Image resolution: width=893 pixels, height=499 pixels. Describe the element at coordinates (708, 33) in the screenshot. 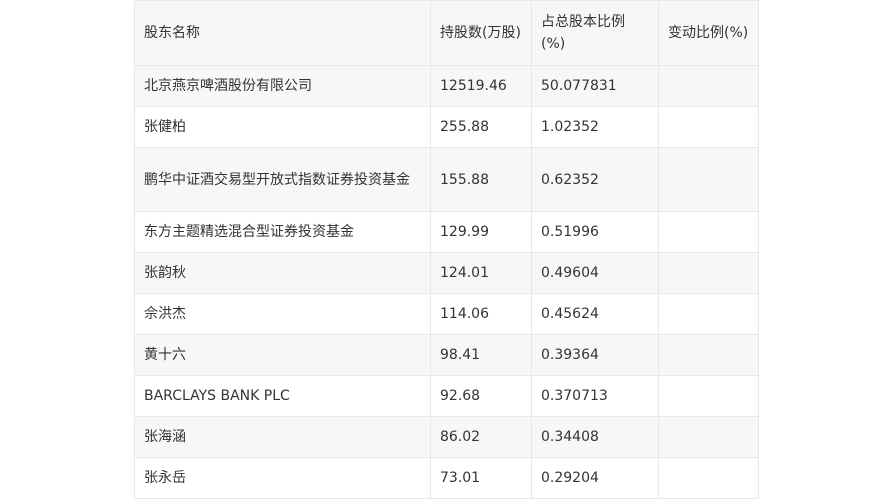

I see `header-change-ratio: 变动比例(%)` at that location.